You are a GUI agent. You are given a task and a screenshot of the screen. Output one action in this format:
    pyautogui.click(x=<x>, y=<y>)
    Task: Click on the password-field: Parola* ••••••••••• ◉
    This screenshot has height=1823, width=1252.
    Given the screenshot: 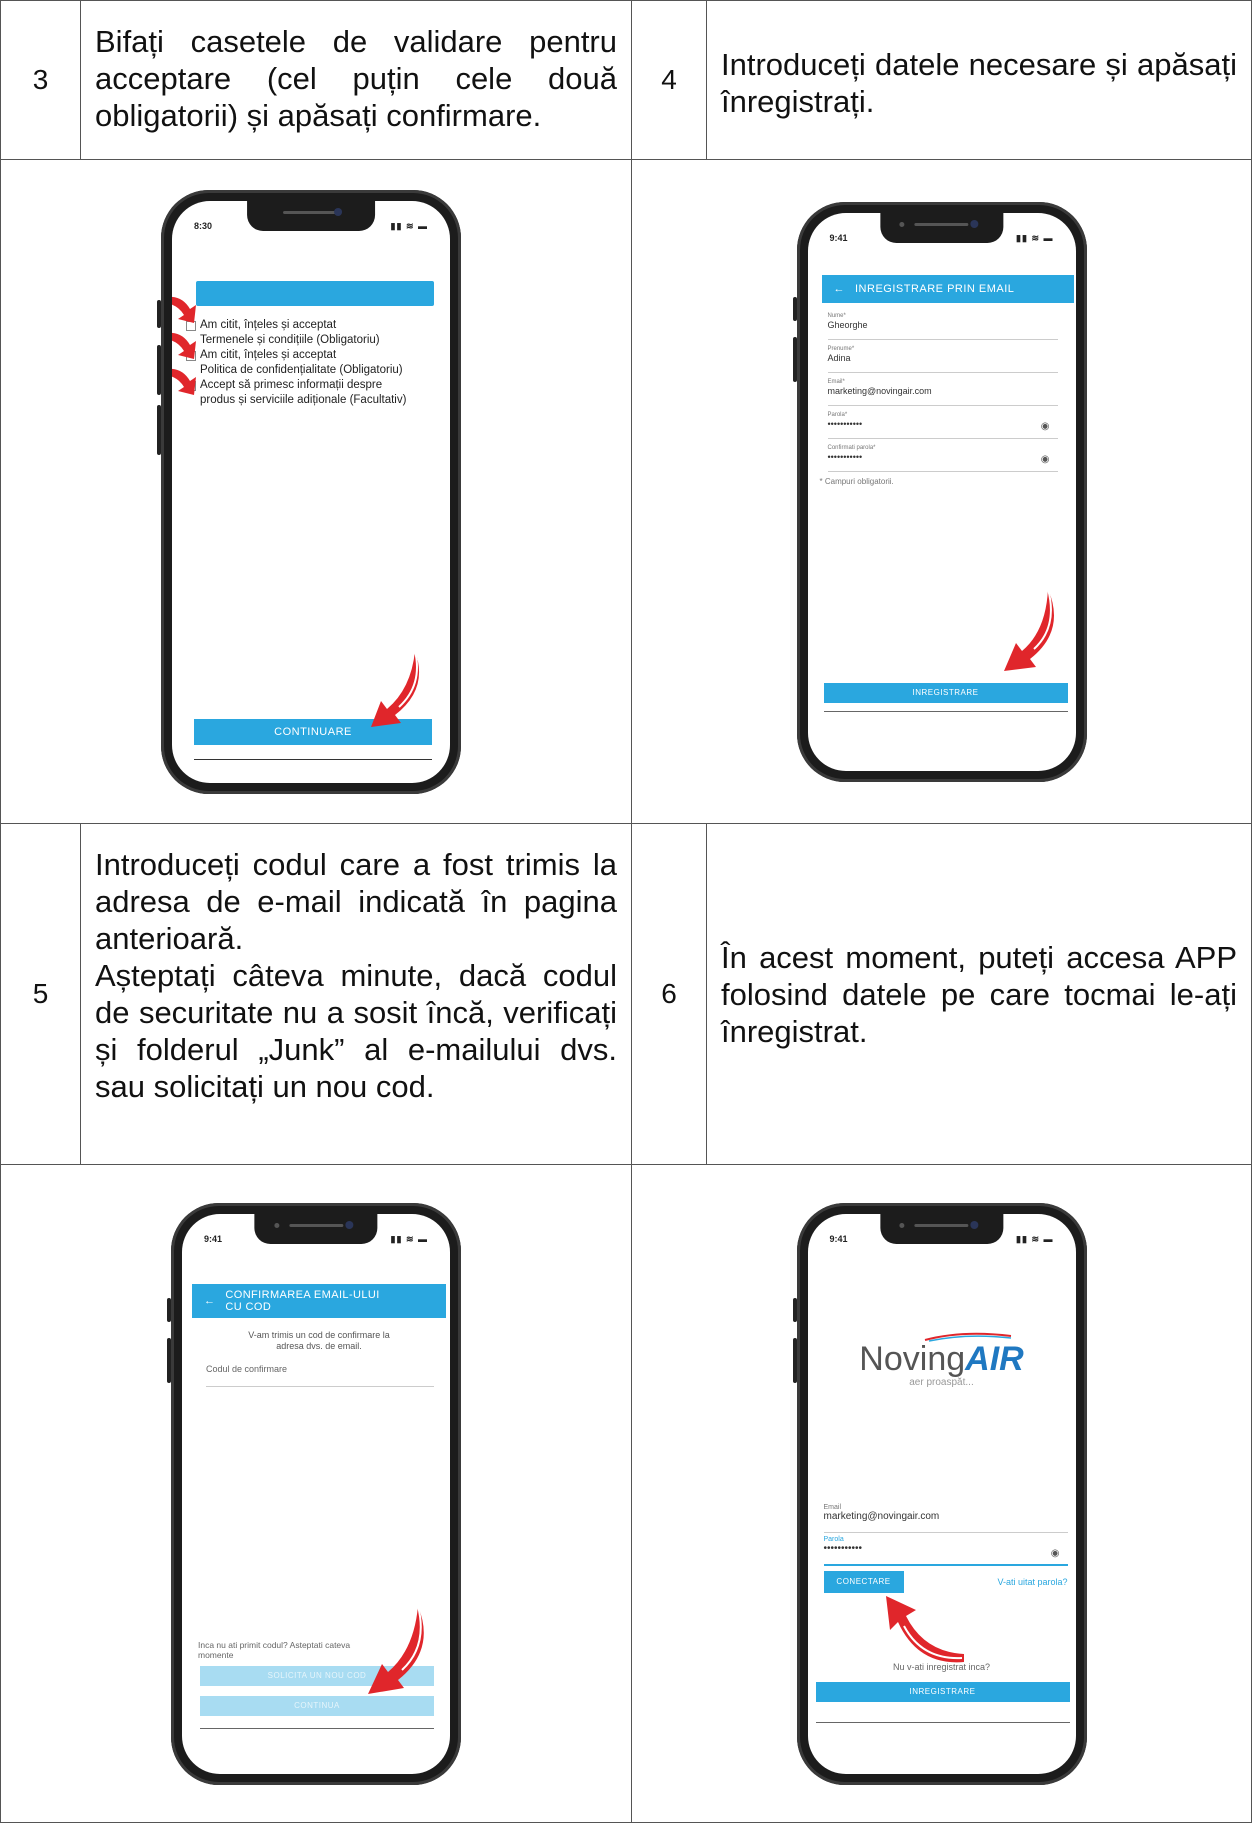 What is the action you would take?
    pyautogui.click(x=942, y=425)
    